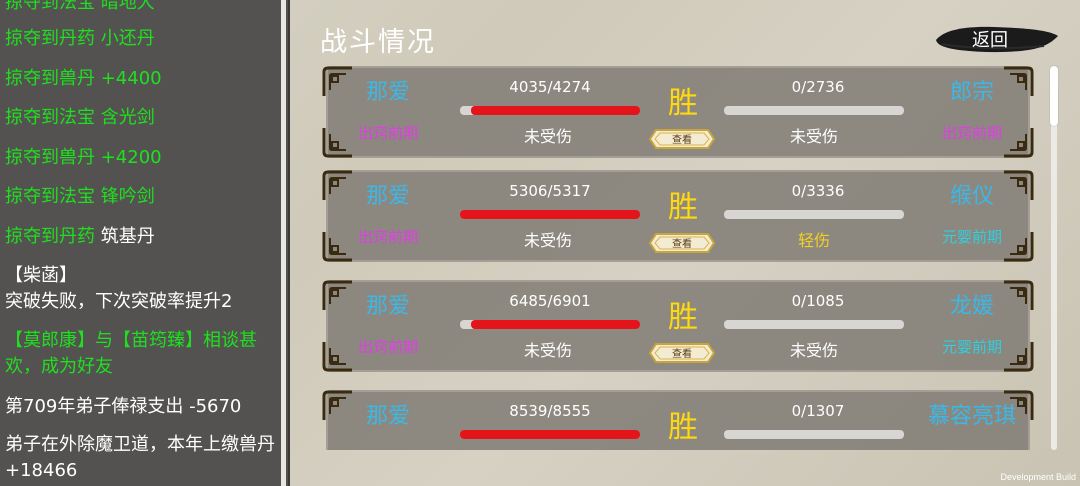 This screenshot has width=1080, height=486. I want to click on log-line: 掠夺到兽丹 +4400, so click(83, 78).